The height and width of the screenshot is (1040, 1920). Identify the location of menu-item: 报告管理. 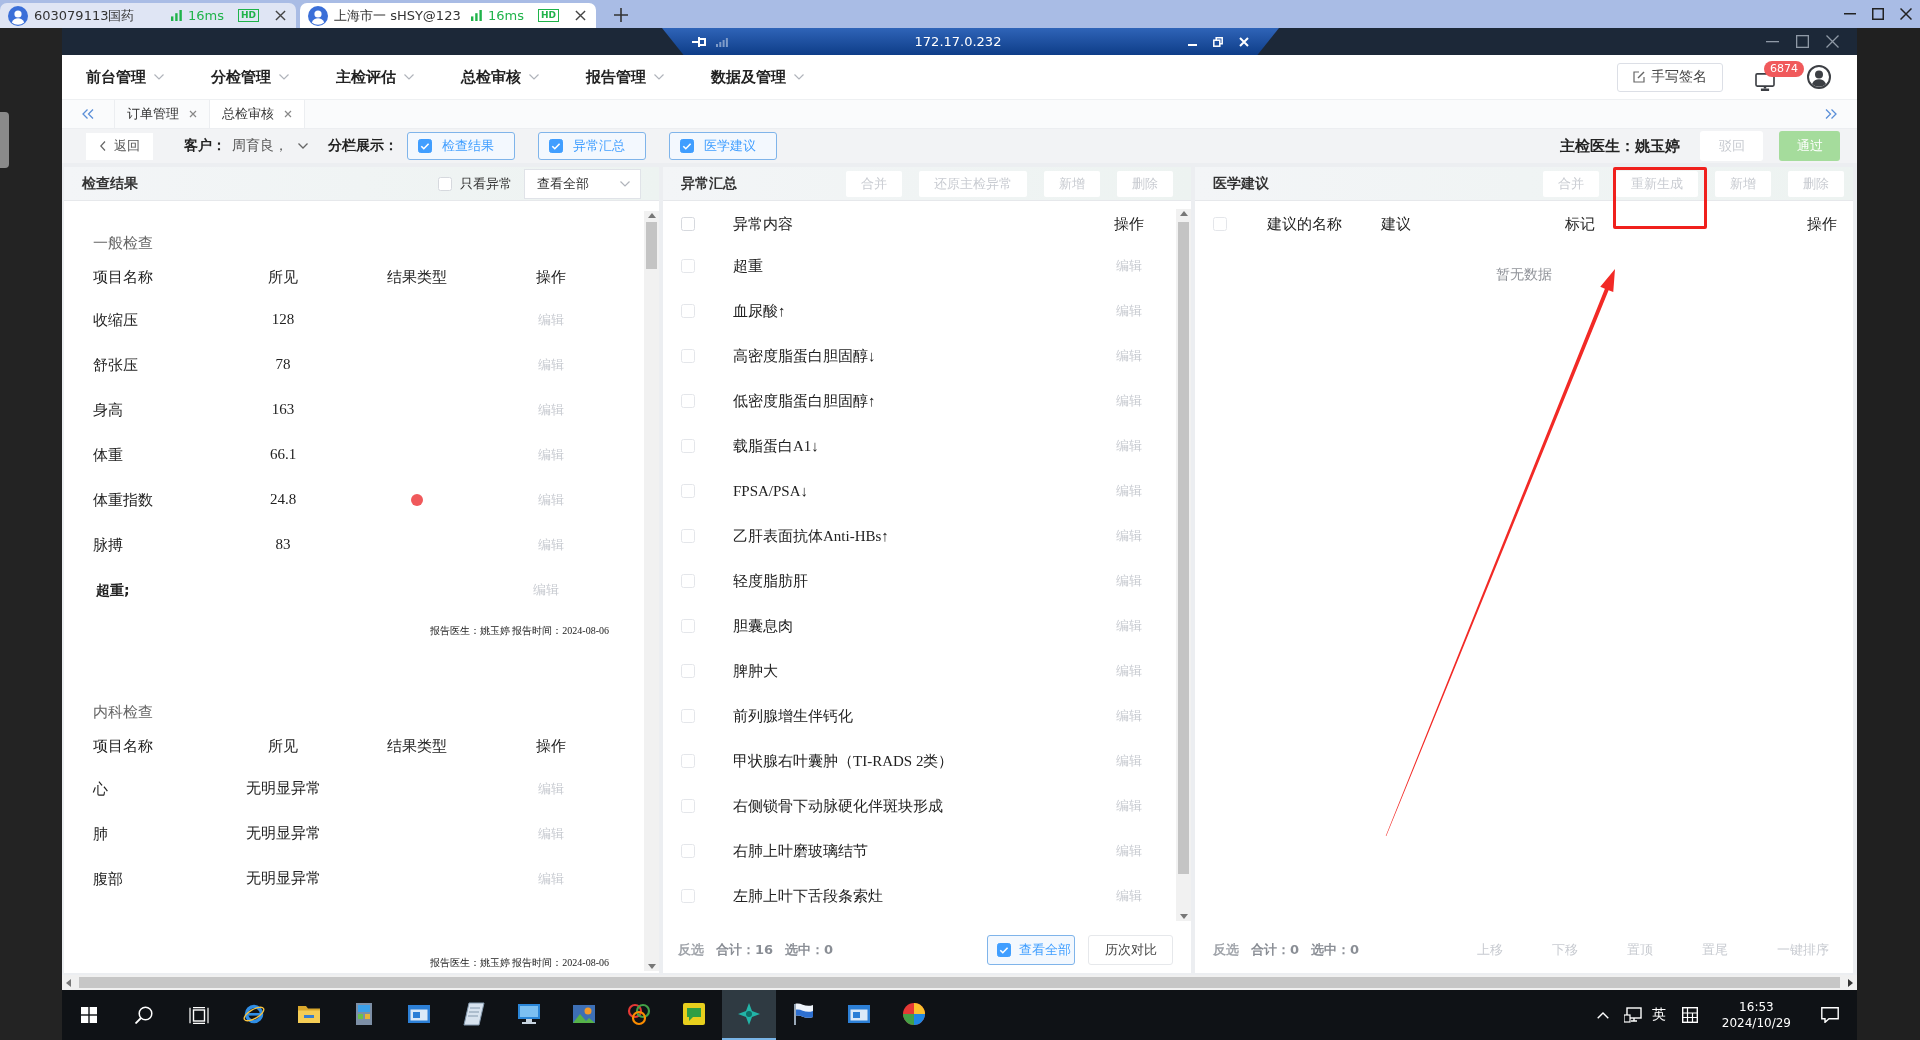
(625, 77).